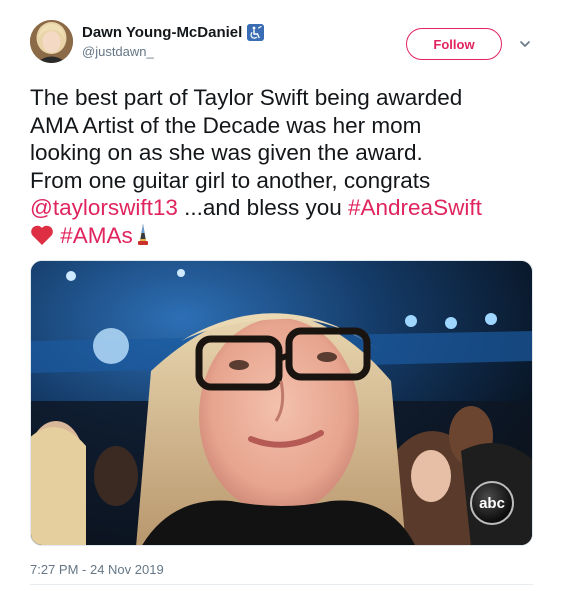 The width and height of the screenshot is (563, 591). What do you see at coordinates (143, 235) in the screenshot?
I see `trophy-icon` at bounding box center [143, 235].